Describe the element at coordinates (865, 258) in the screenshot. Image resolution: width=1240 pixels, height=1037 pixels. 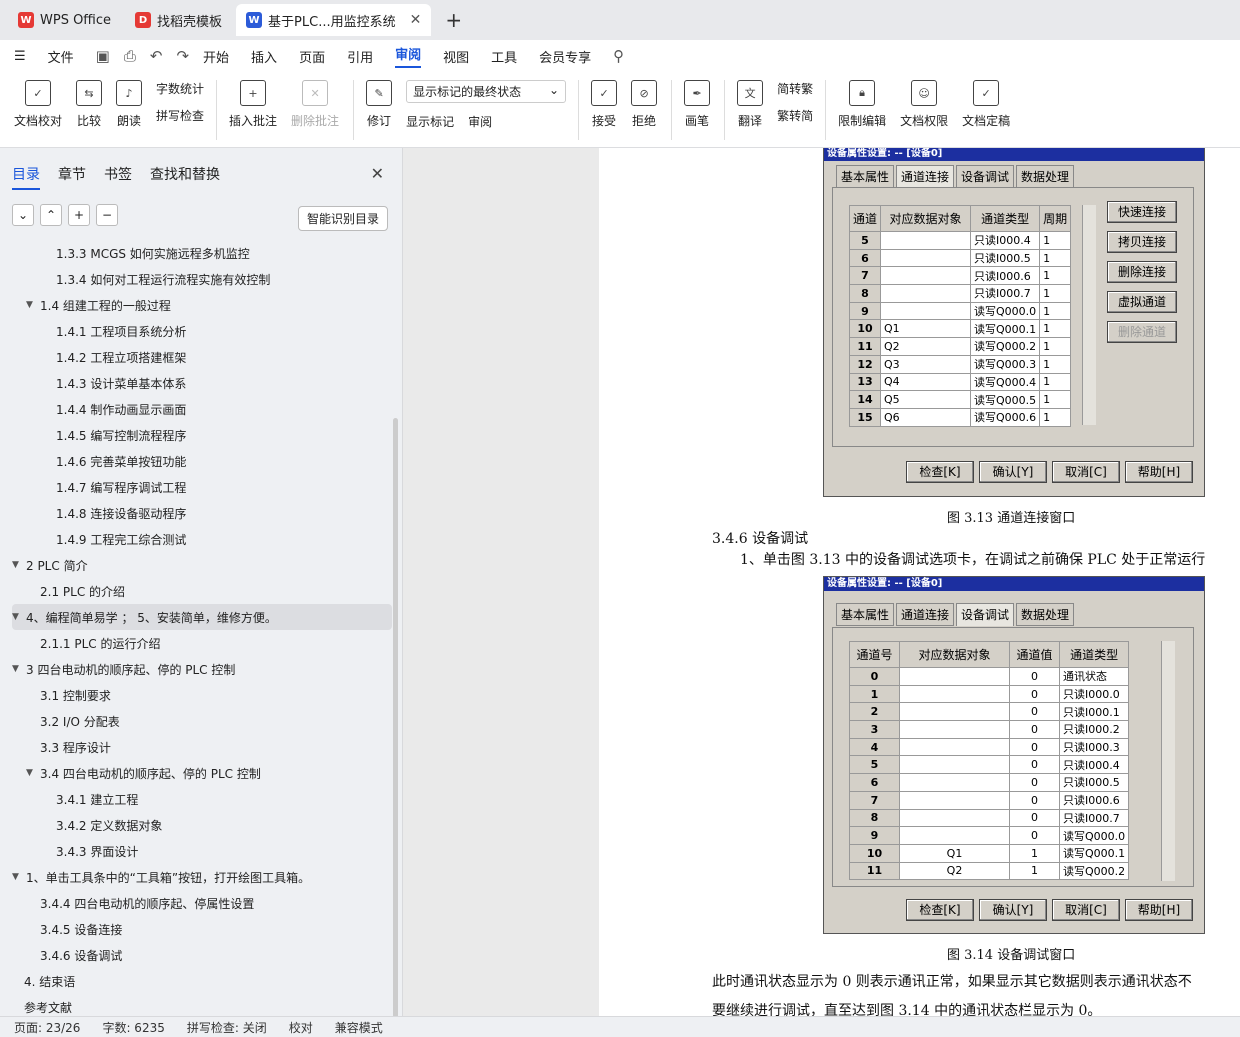
I see `table-cell: 6` at that location.